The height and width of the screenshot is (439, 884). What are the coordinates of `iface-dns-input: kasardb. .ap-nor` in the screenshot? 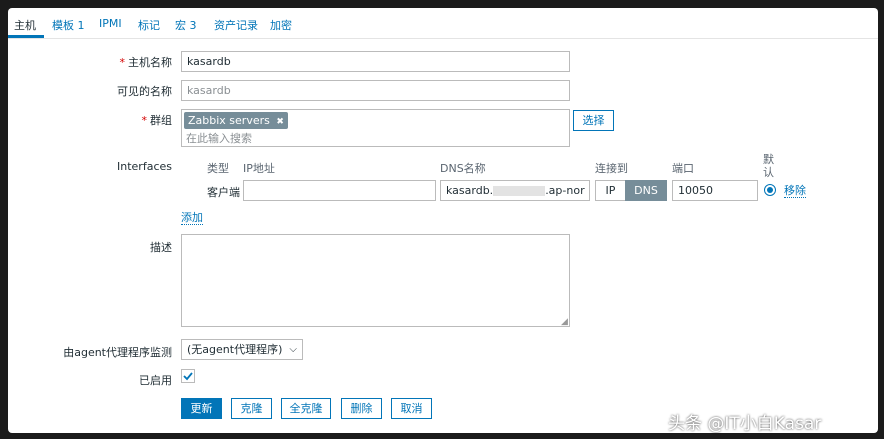 It's located at (515, 190).